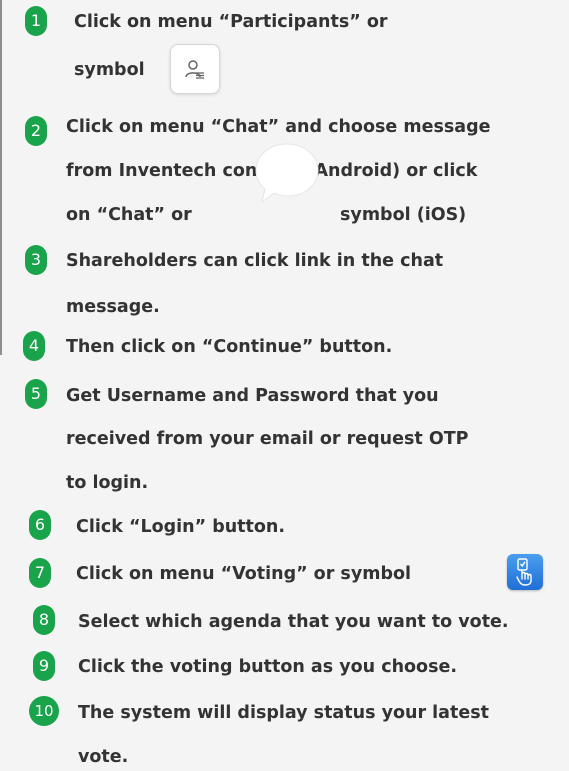 This screenshot has height=771, width=569. Describe the element at coordinates (36, 260) in the screenshot. I see `step-3-badge: 3` at that location.